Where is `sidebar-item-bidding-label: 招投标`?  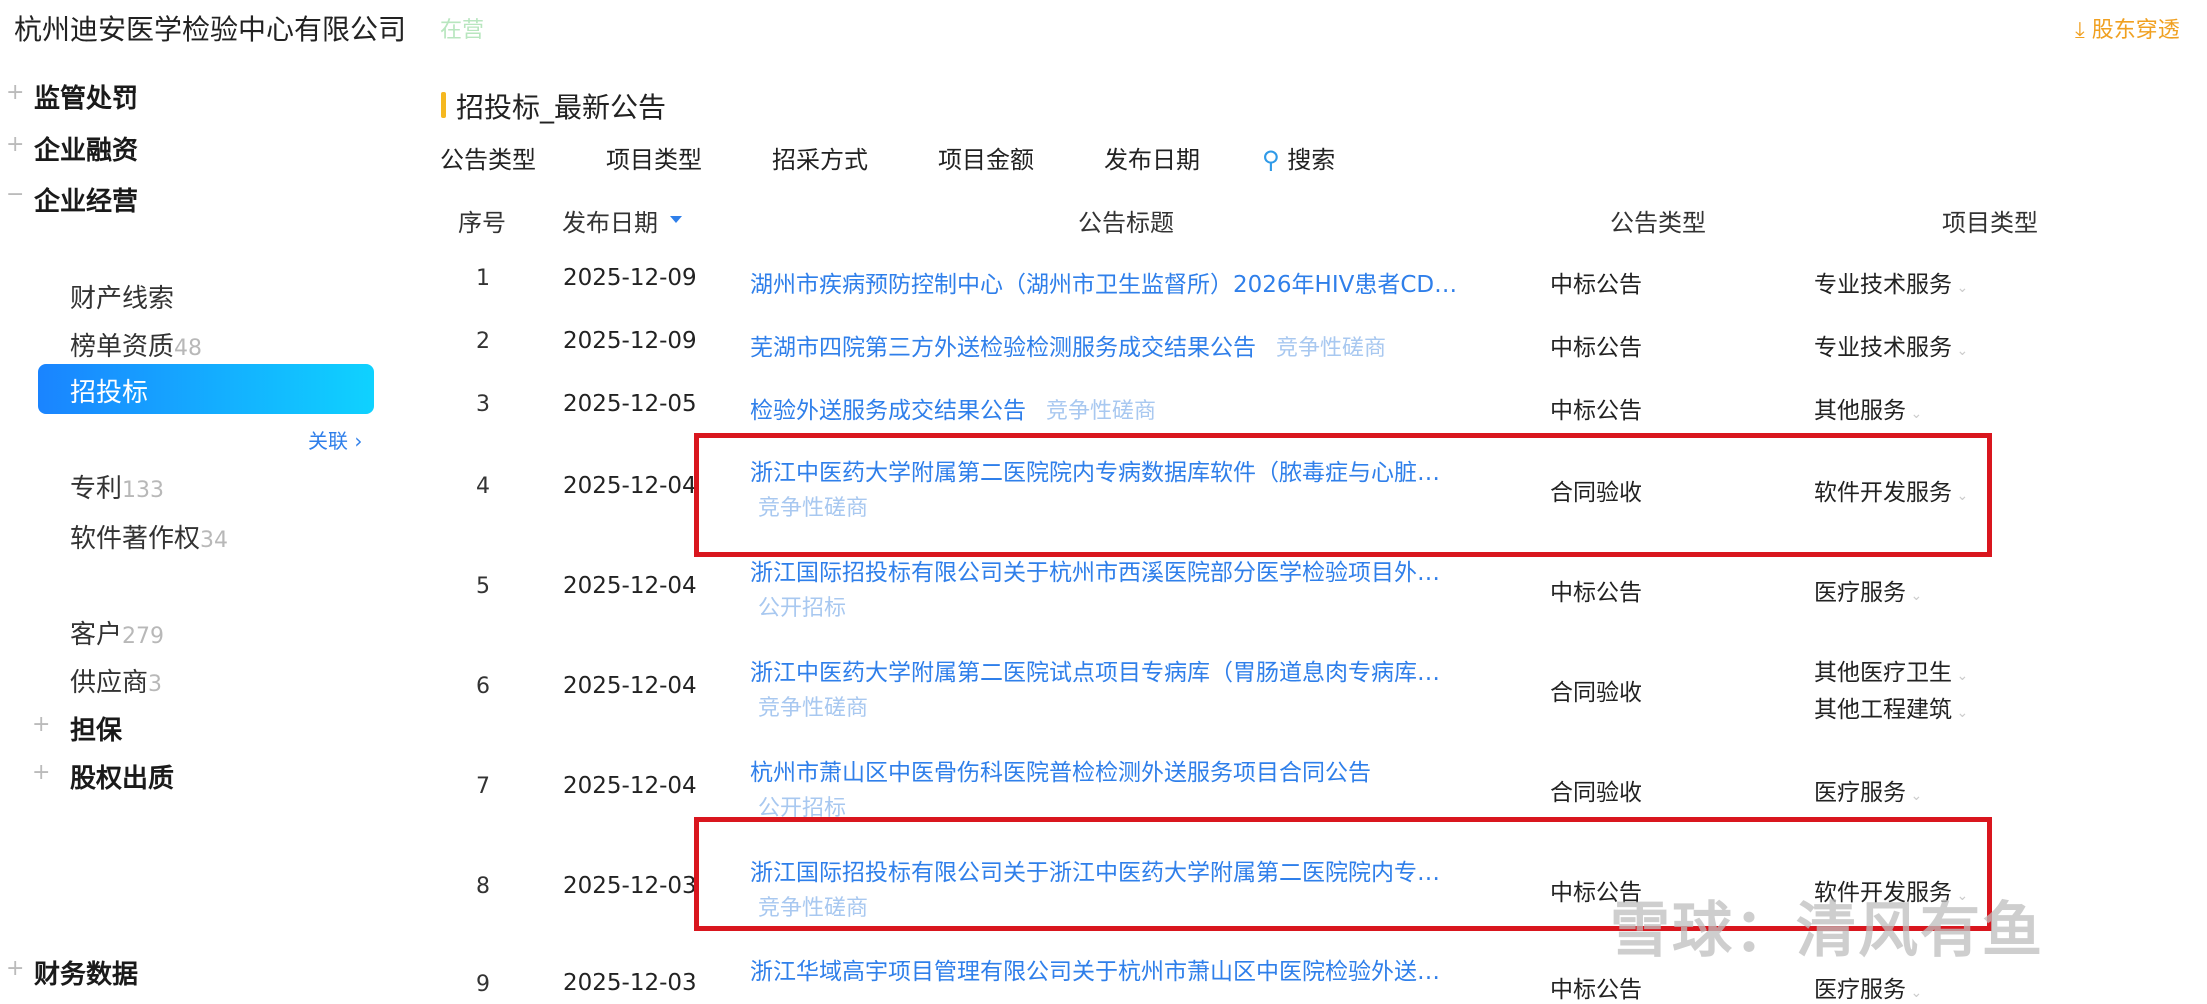
sidebar-item-bidding-label: 招投标 is located at coordinates (109, 390).